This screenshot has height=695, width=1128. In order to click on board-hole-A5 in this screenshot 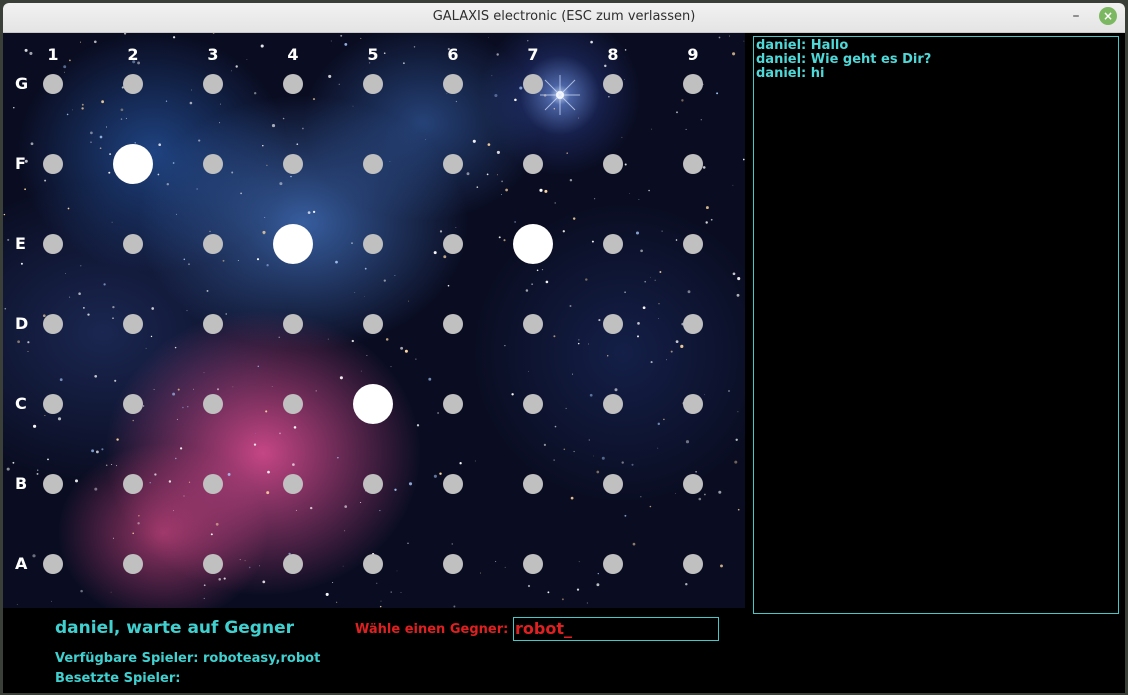, I will do `click(373, 564)`.